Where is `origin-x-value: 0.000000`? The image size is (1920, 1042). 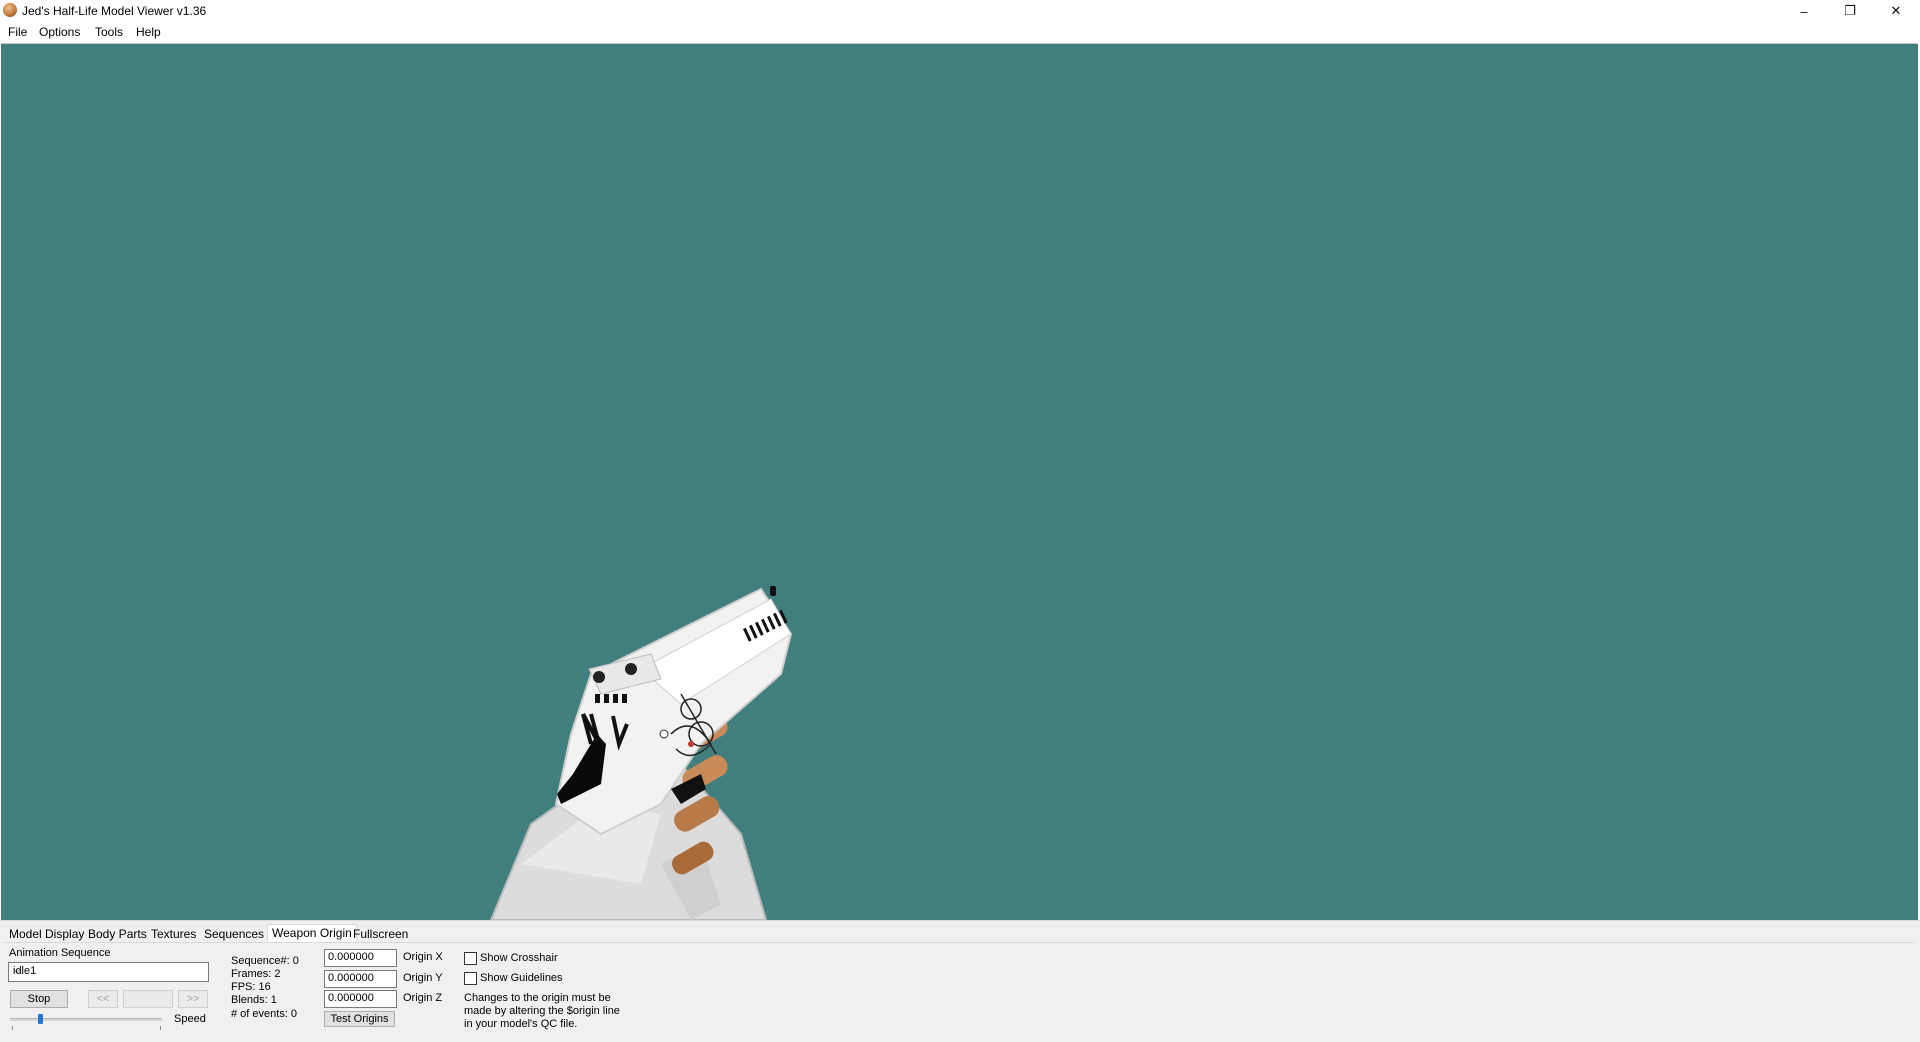 origin-x-value: 0.000000 is located at coordinates (351, 957).